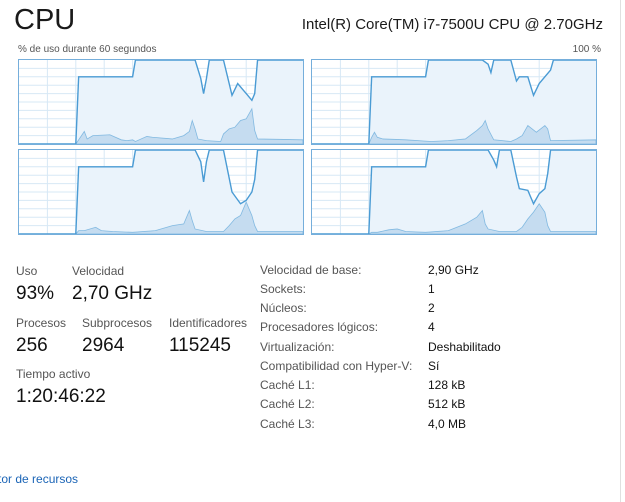  What do you see at coordinates (447, 404) in the screenshot?
I see `prop-value-cache-l2: 512 kB` at bounding box center [447, 404].